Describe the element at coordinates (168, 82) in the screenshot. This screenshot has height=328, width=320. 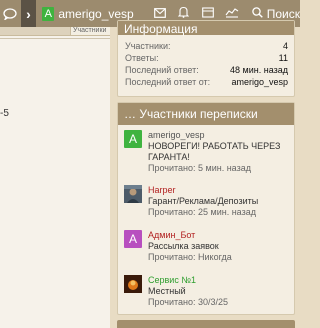
I see `info-label: Последний ответ от:` at that location.